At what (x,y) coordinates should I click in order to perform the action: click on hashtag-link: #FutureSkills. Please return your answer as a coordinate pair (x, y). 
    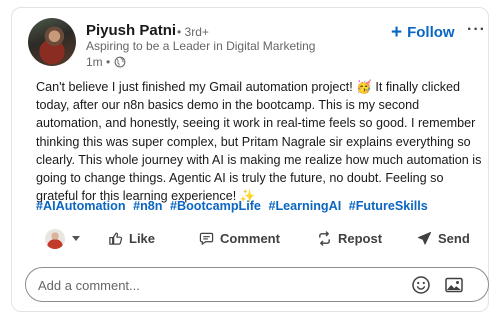
    Looking at the image, I should click on (388, 206).